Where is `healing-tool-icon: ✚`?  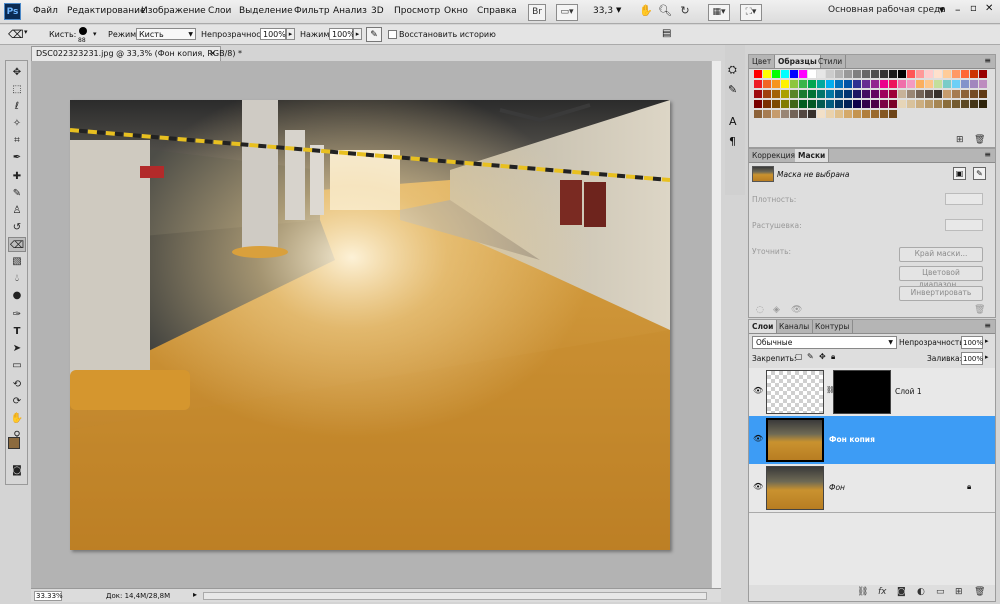 healing-tool-icon: ✚ is located at coordinates (17, 176).